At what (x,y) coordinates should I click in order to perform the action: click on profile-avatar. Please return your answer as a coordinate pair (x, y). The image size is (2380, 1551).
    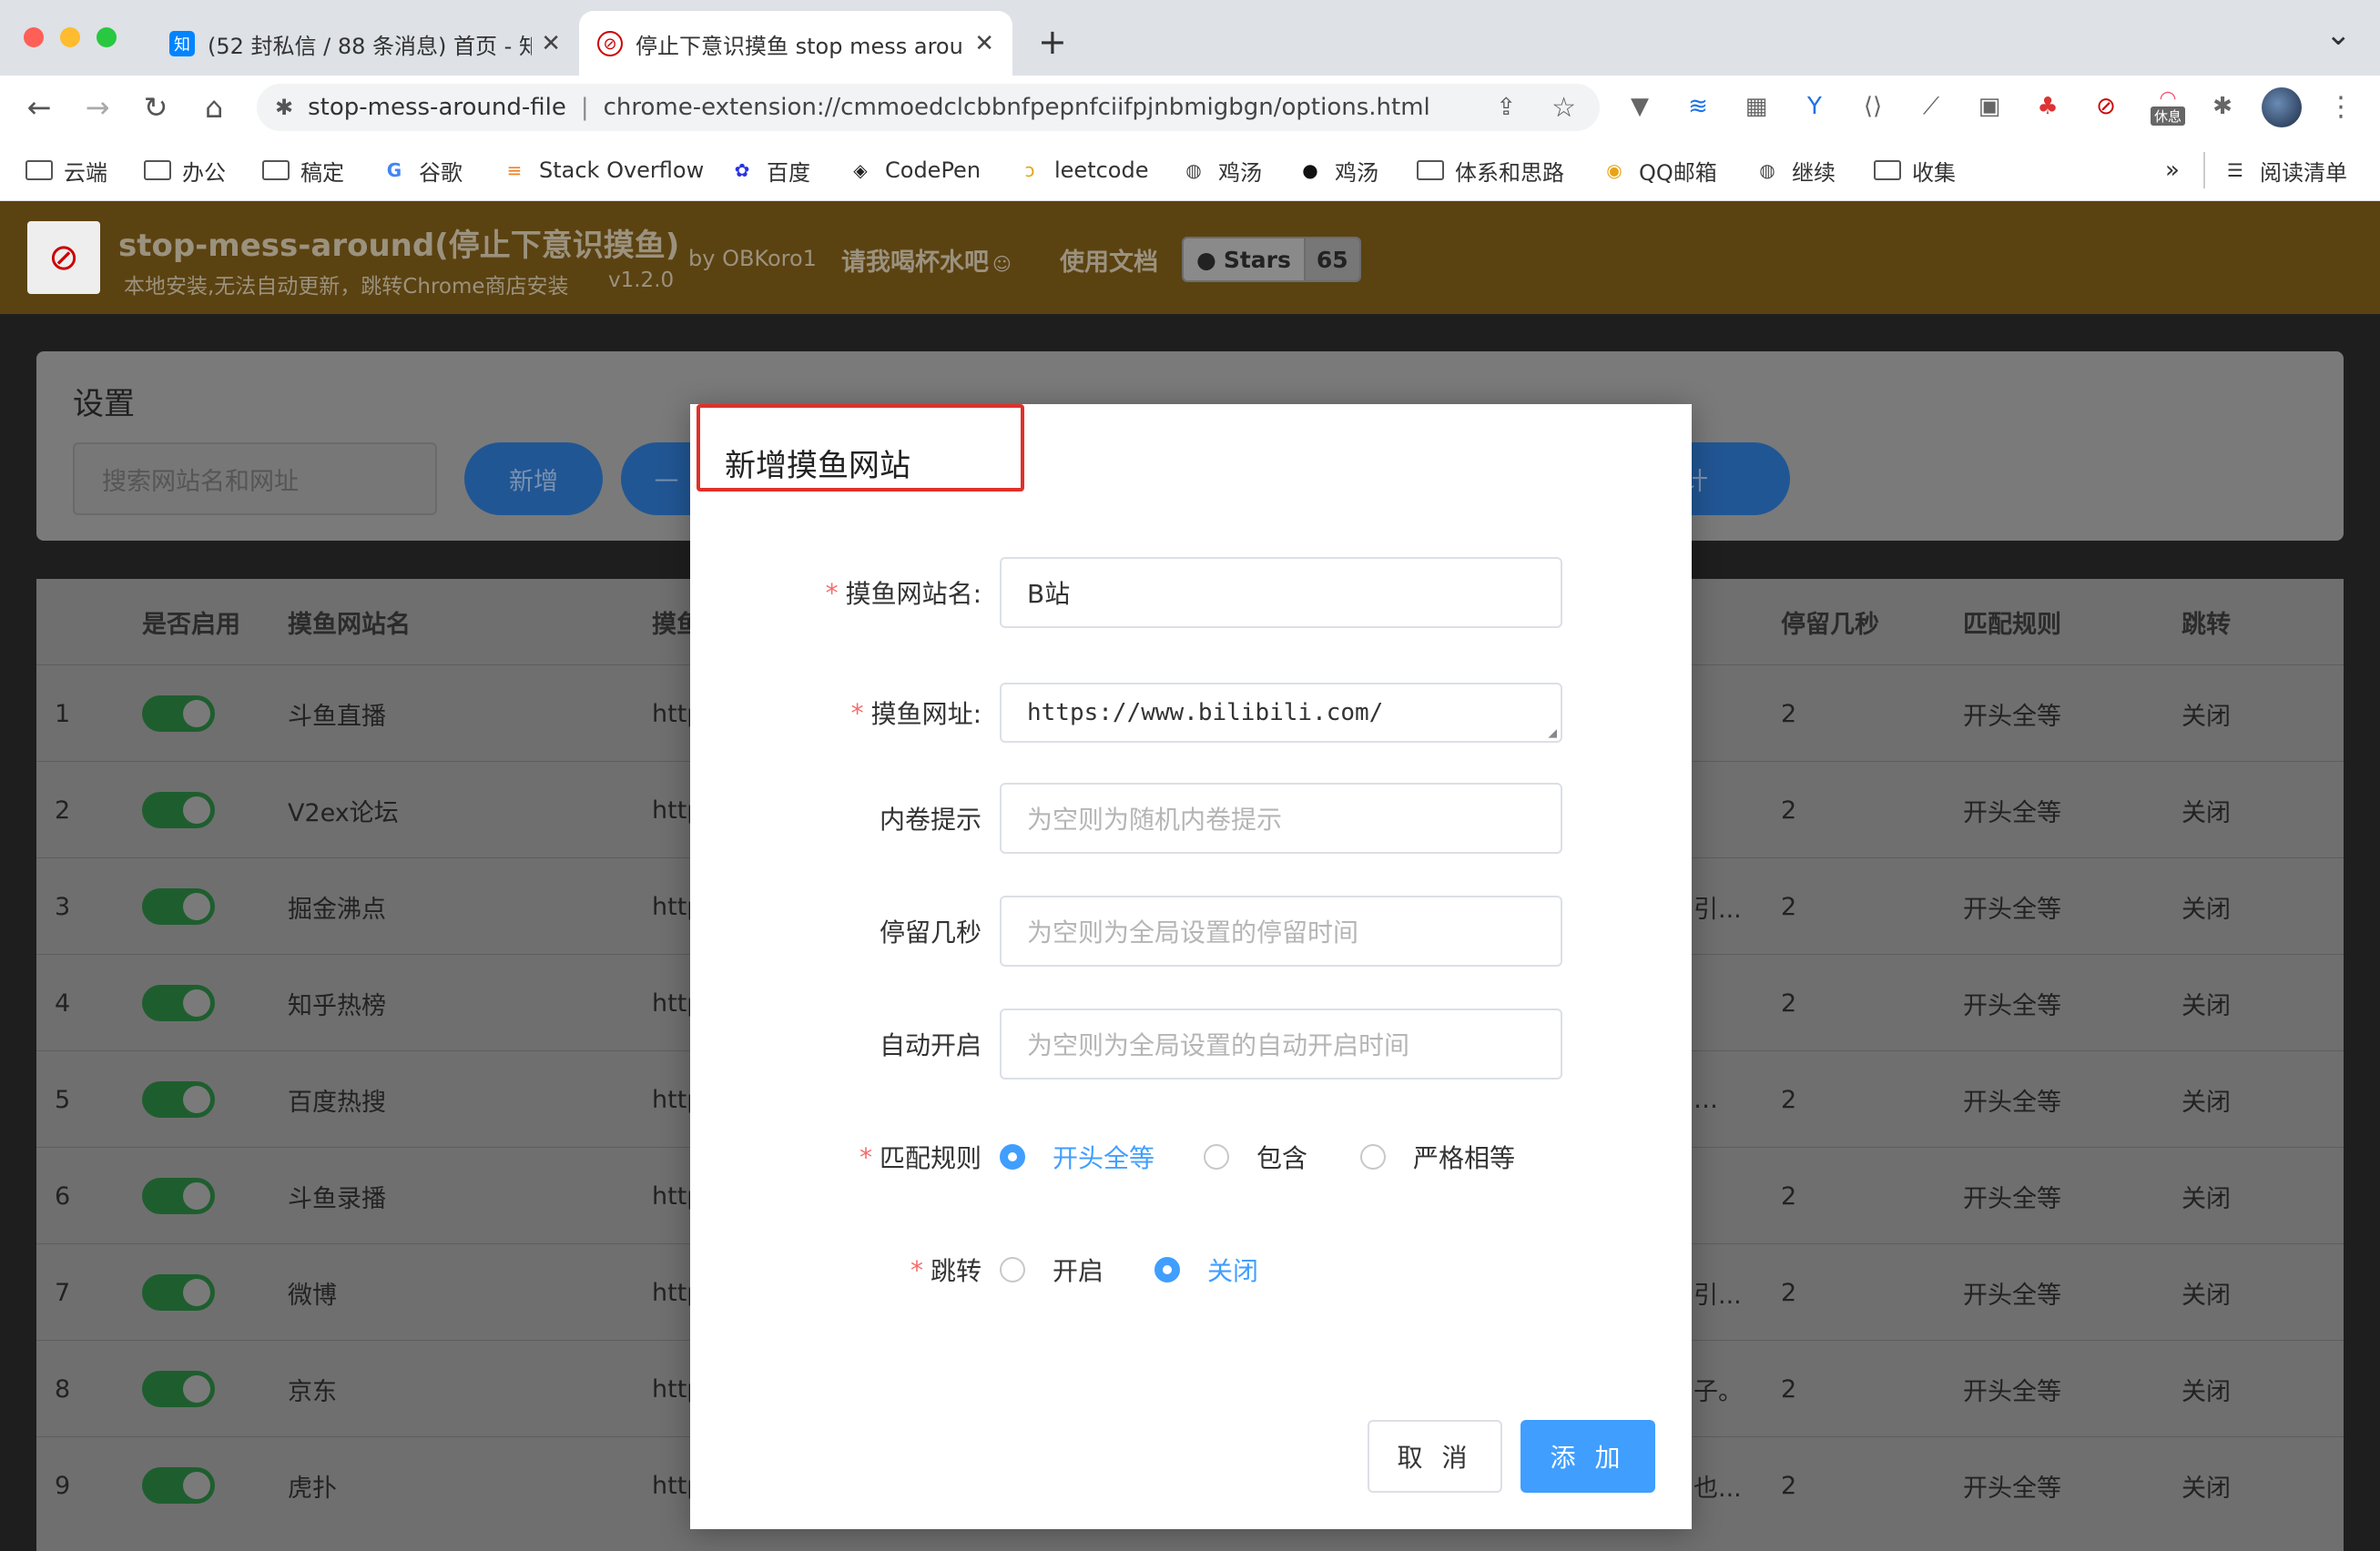
    Looking at the image, I should click on (2282, 107).